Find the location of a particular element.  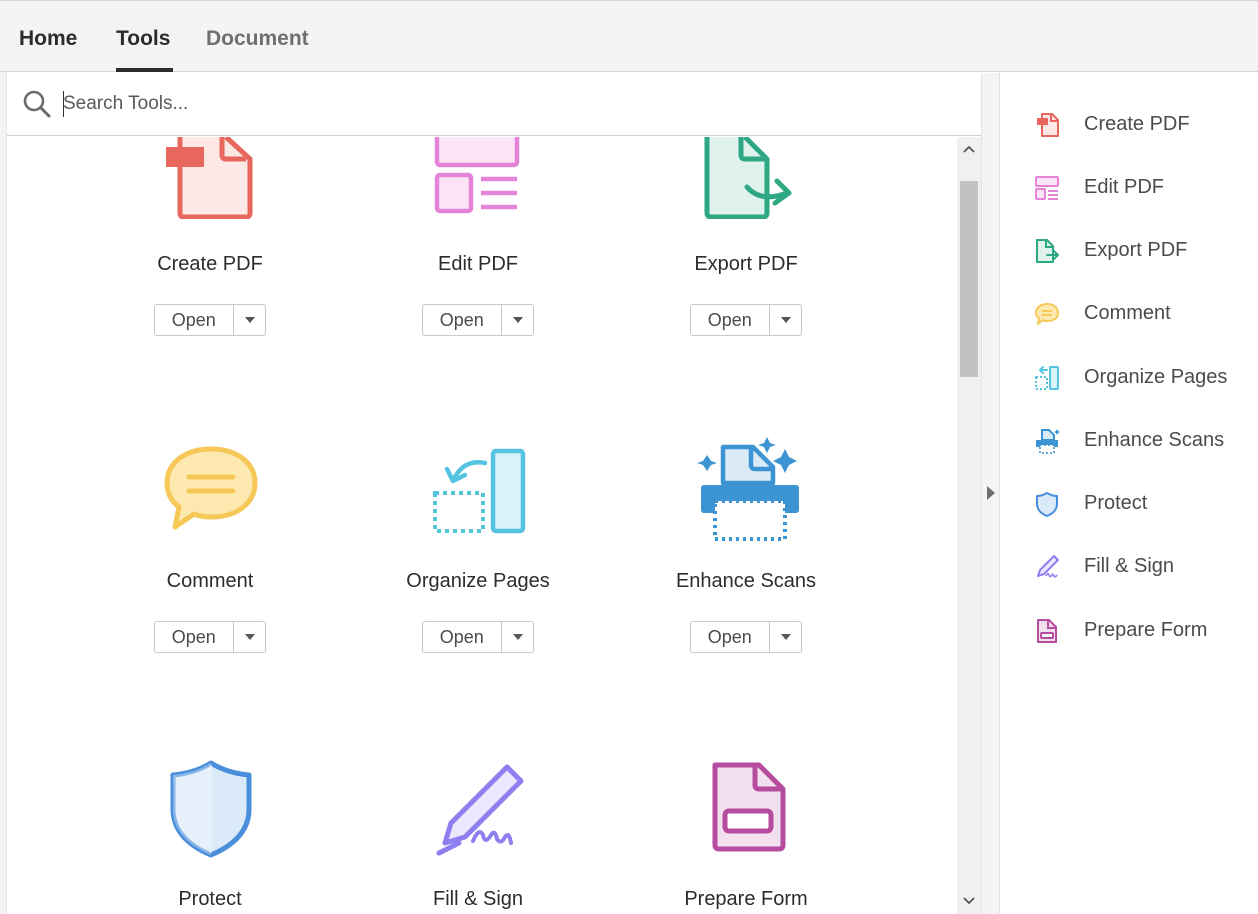

text-caret is located at coordinates (63, 104).